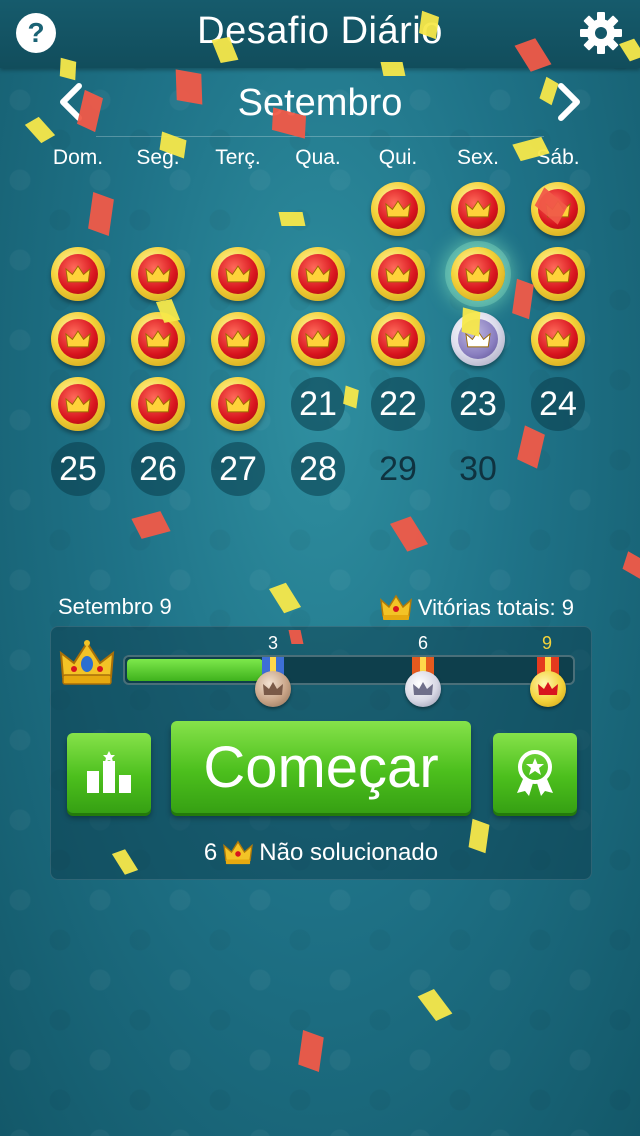 This screenshot has height=1136, width=640. What do you see at coordinates (478, 469) in the screenshot?
I see `calendar-day-30: 30` at bounding box center [478, 469].